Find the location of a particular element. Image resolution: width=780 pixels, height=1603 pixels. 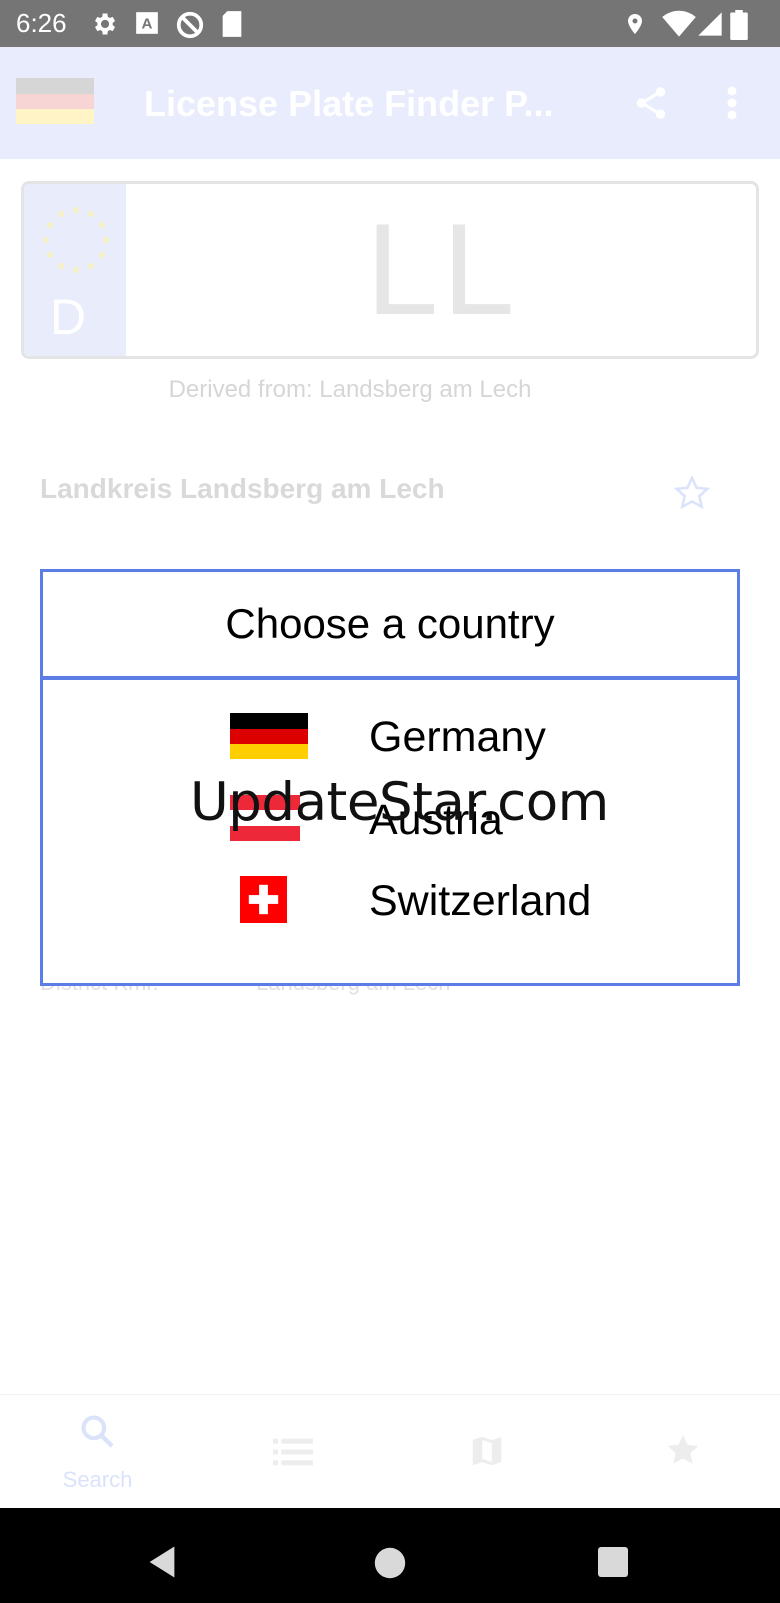

country-name-germany: Germany is located at coordinates (457, 737).